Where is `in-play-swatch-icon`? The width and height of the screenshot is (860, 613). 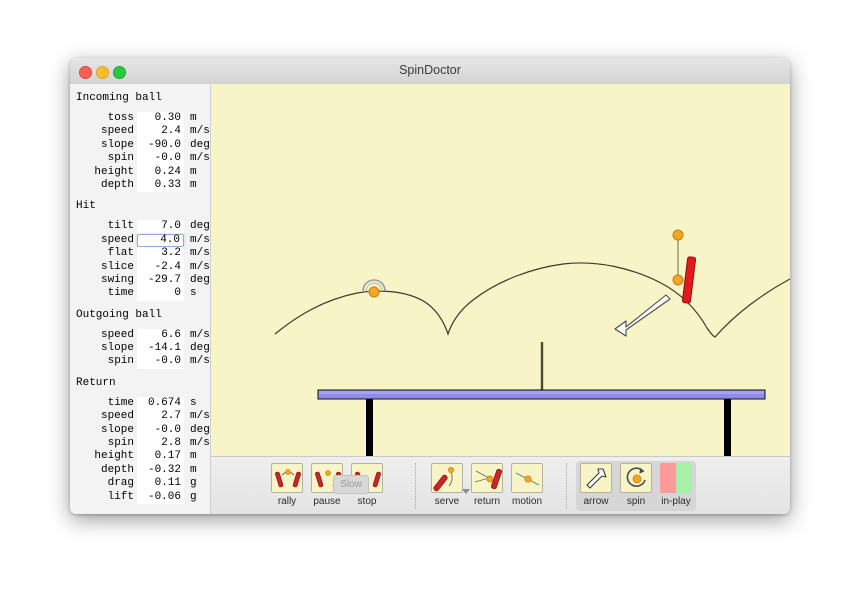 in-play-swatch-icon is located at coordinates (676, 478).